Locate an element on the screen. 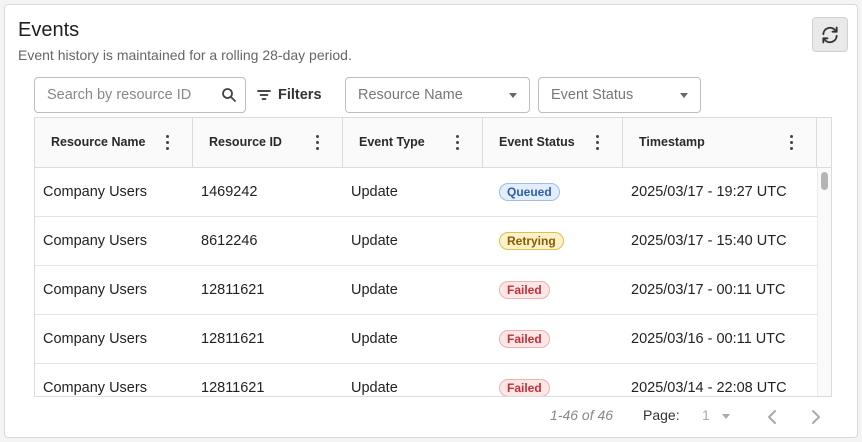  cell-text: 2025/03/14 - 22:08 UTC is located at coordinates (709, 388).